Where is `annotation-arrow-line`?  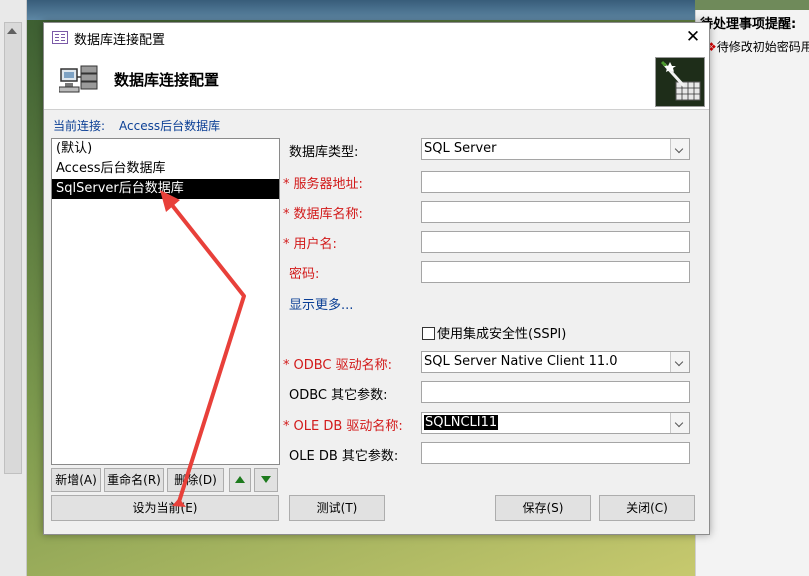
annotation-arrow-line is located at coordinates (206, 352).